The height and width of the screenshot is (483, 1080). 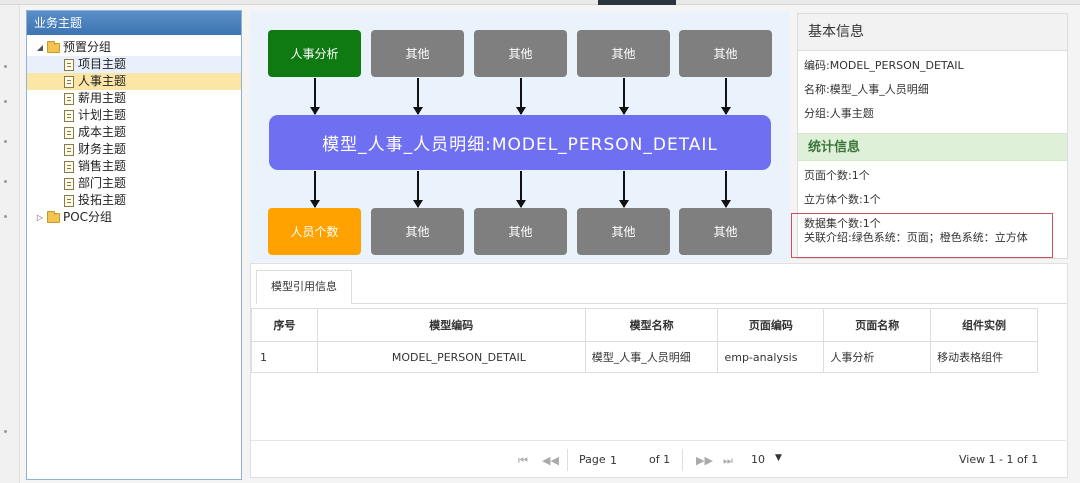 I want to click on tree-item-project: 项目主题, so click(x=134, y=64).